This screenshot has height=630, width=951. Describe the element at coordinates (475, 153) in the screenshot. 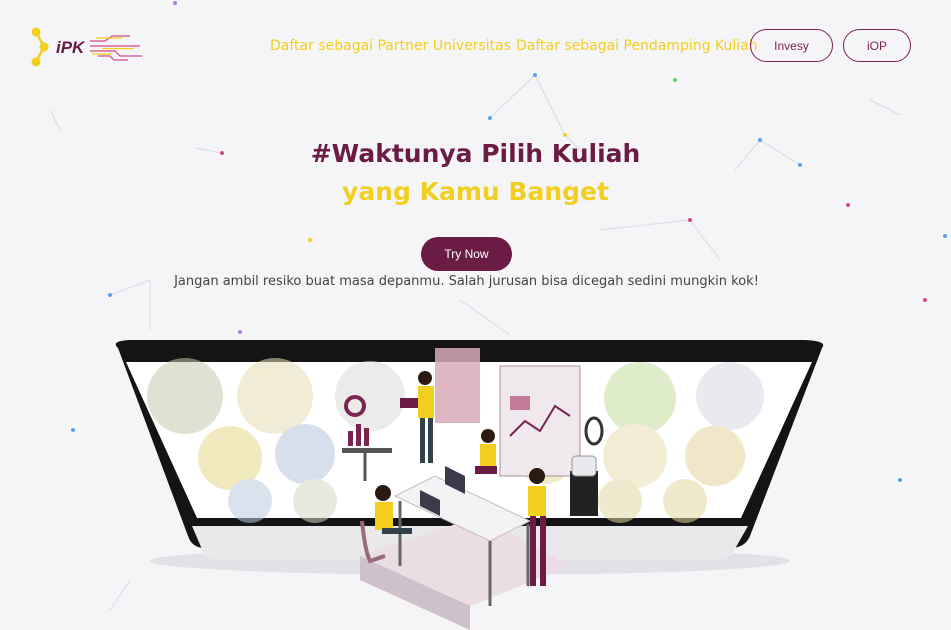

I see `hero-title-line1: #Waktunya Pilih Kuliah` at that location.